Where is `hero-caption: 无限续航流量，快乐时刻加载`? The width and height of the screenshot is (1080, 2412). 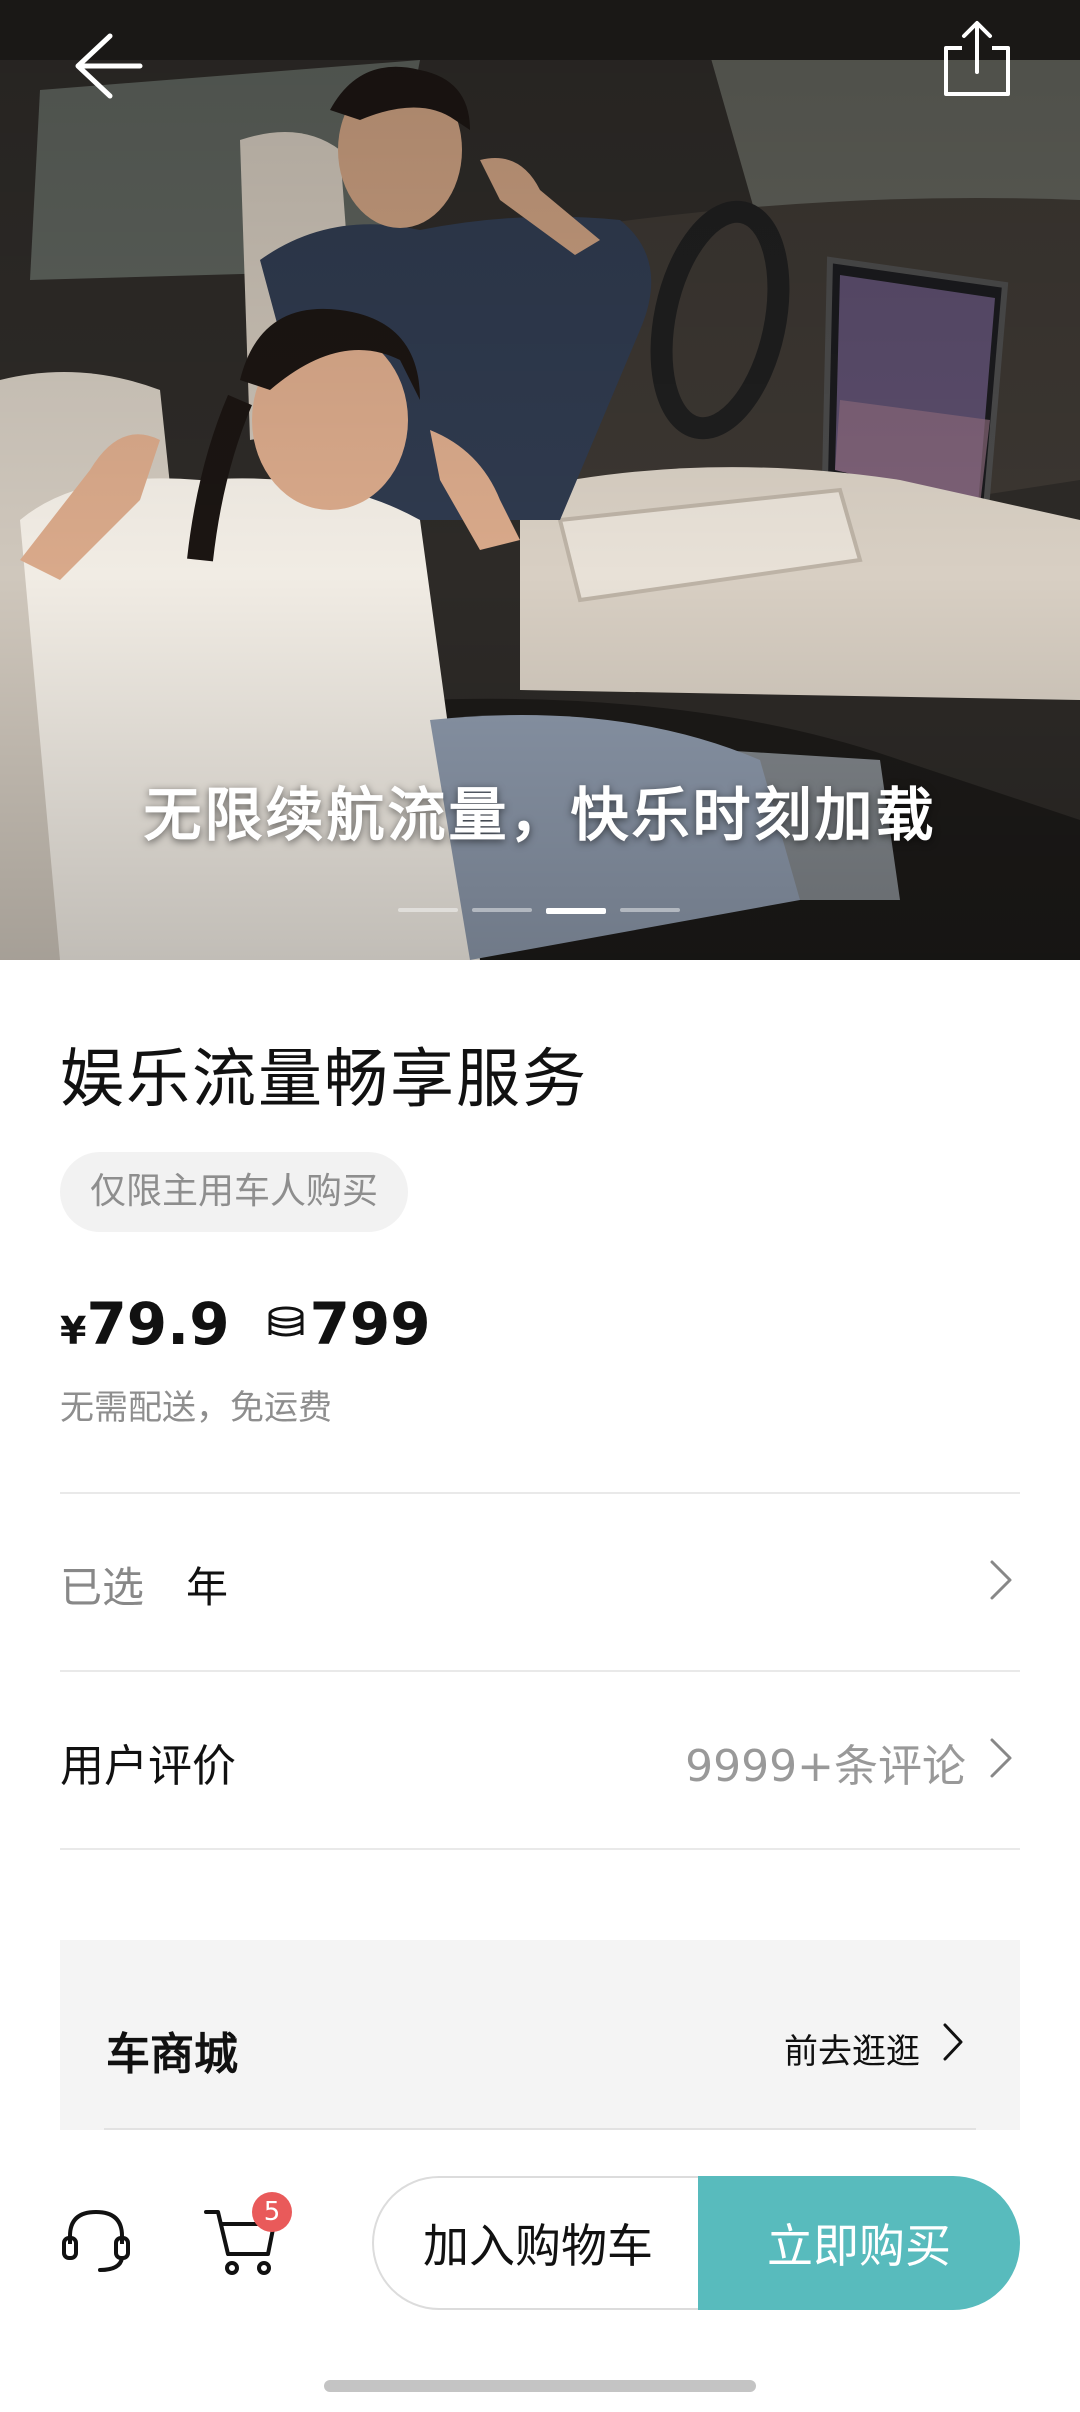
hero-caption: 无限续航流量，快乐时刻加载 is located at coordinates (540, 815).